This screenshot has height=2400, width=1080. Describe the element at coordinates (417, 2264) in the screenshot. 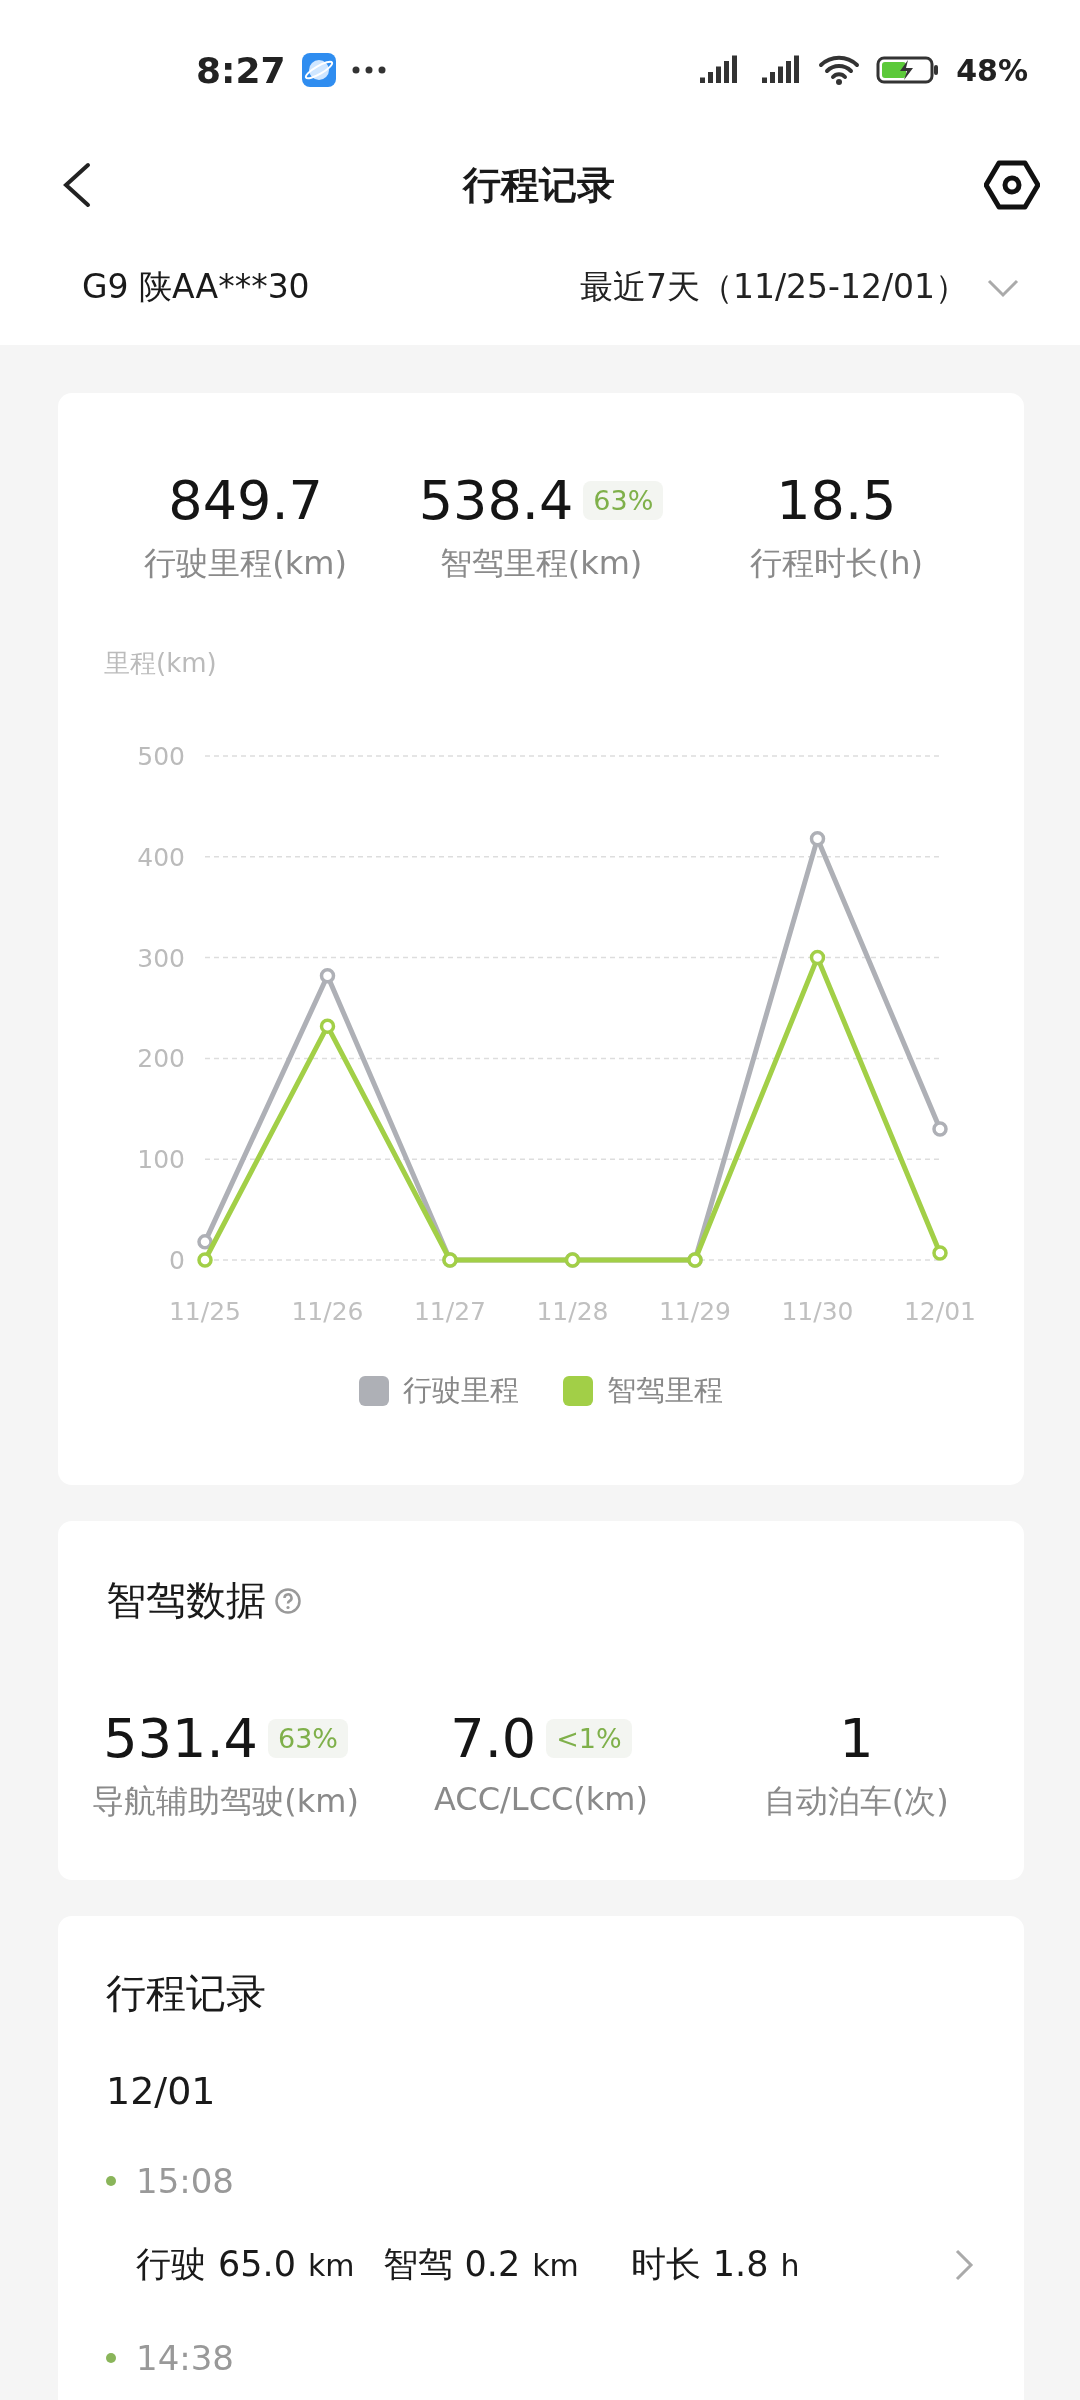

I see `trip-stat-label: 智驾` at that location.